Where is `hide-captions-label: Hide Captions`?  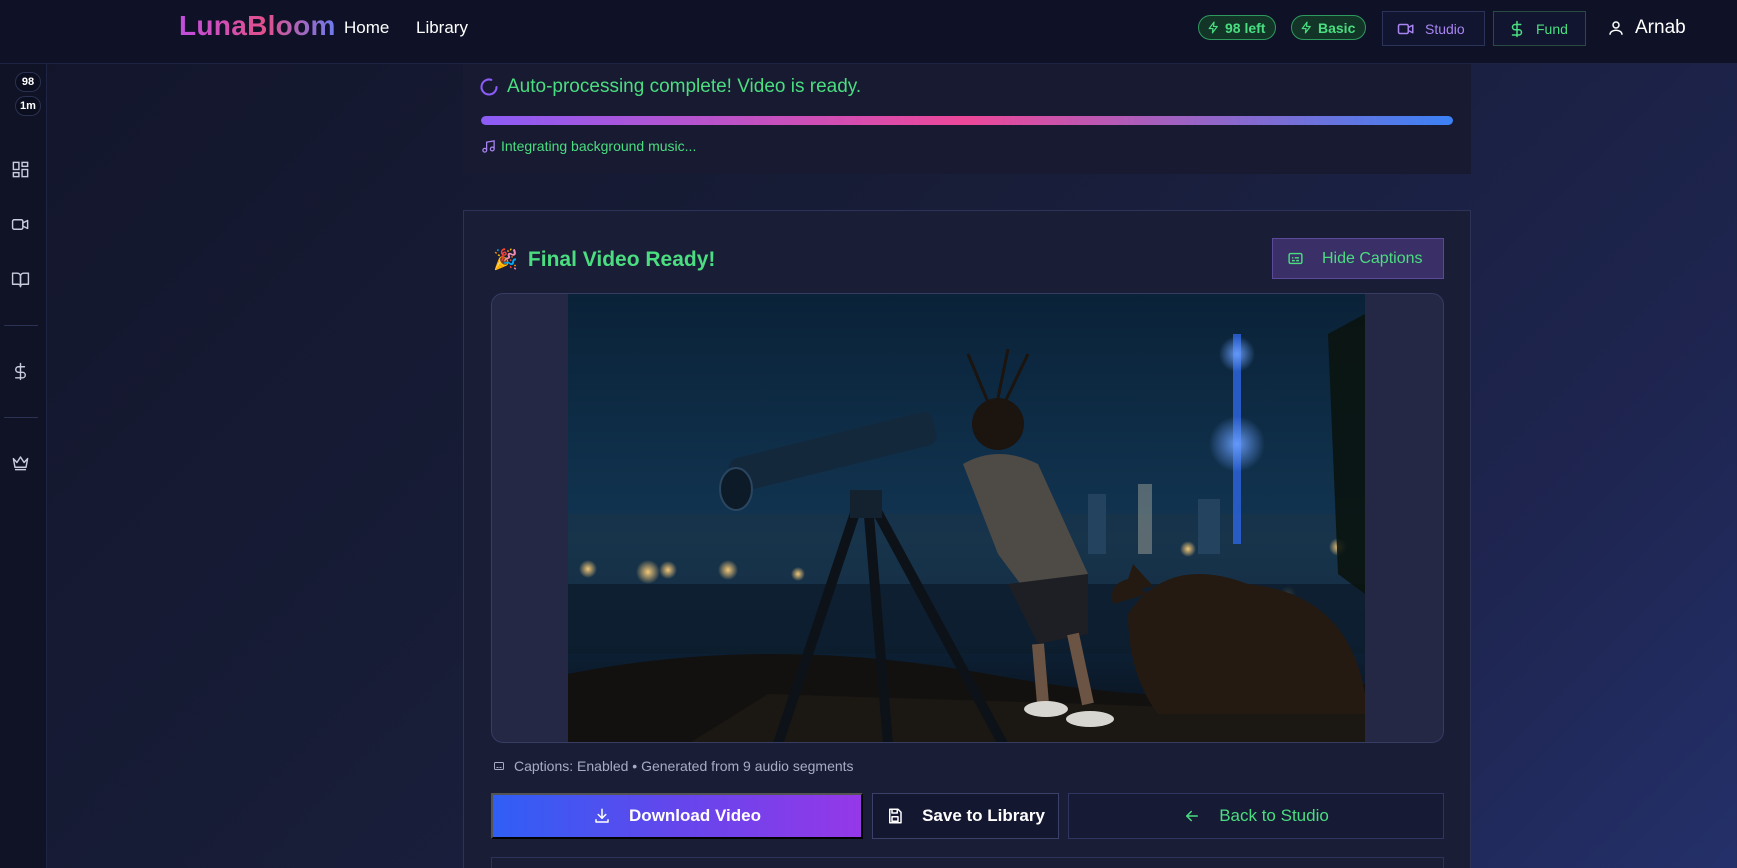
hide-captions-label: Hide Captions is located at coordinates (1372, 258).